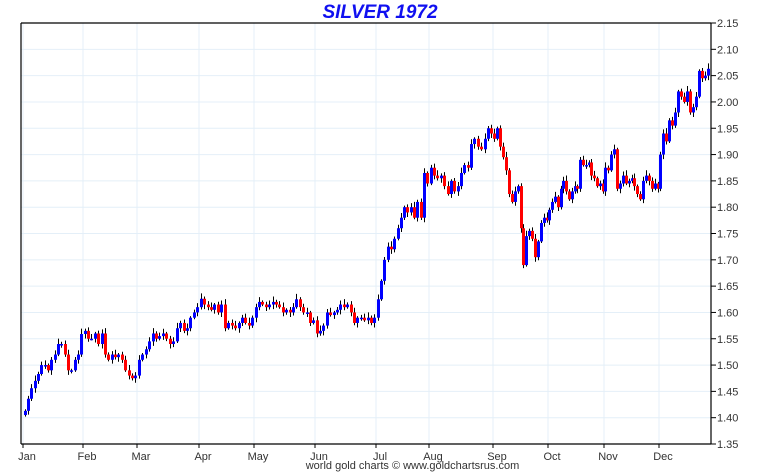  I want to click on y-tick-label: 1.75, so click(727, 235).